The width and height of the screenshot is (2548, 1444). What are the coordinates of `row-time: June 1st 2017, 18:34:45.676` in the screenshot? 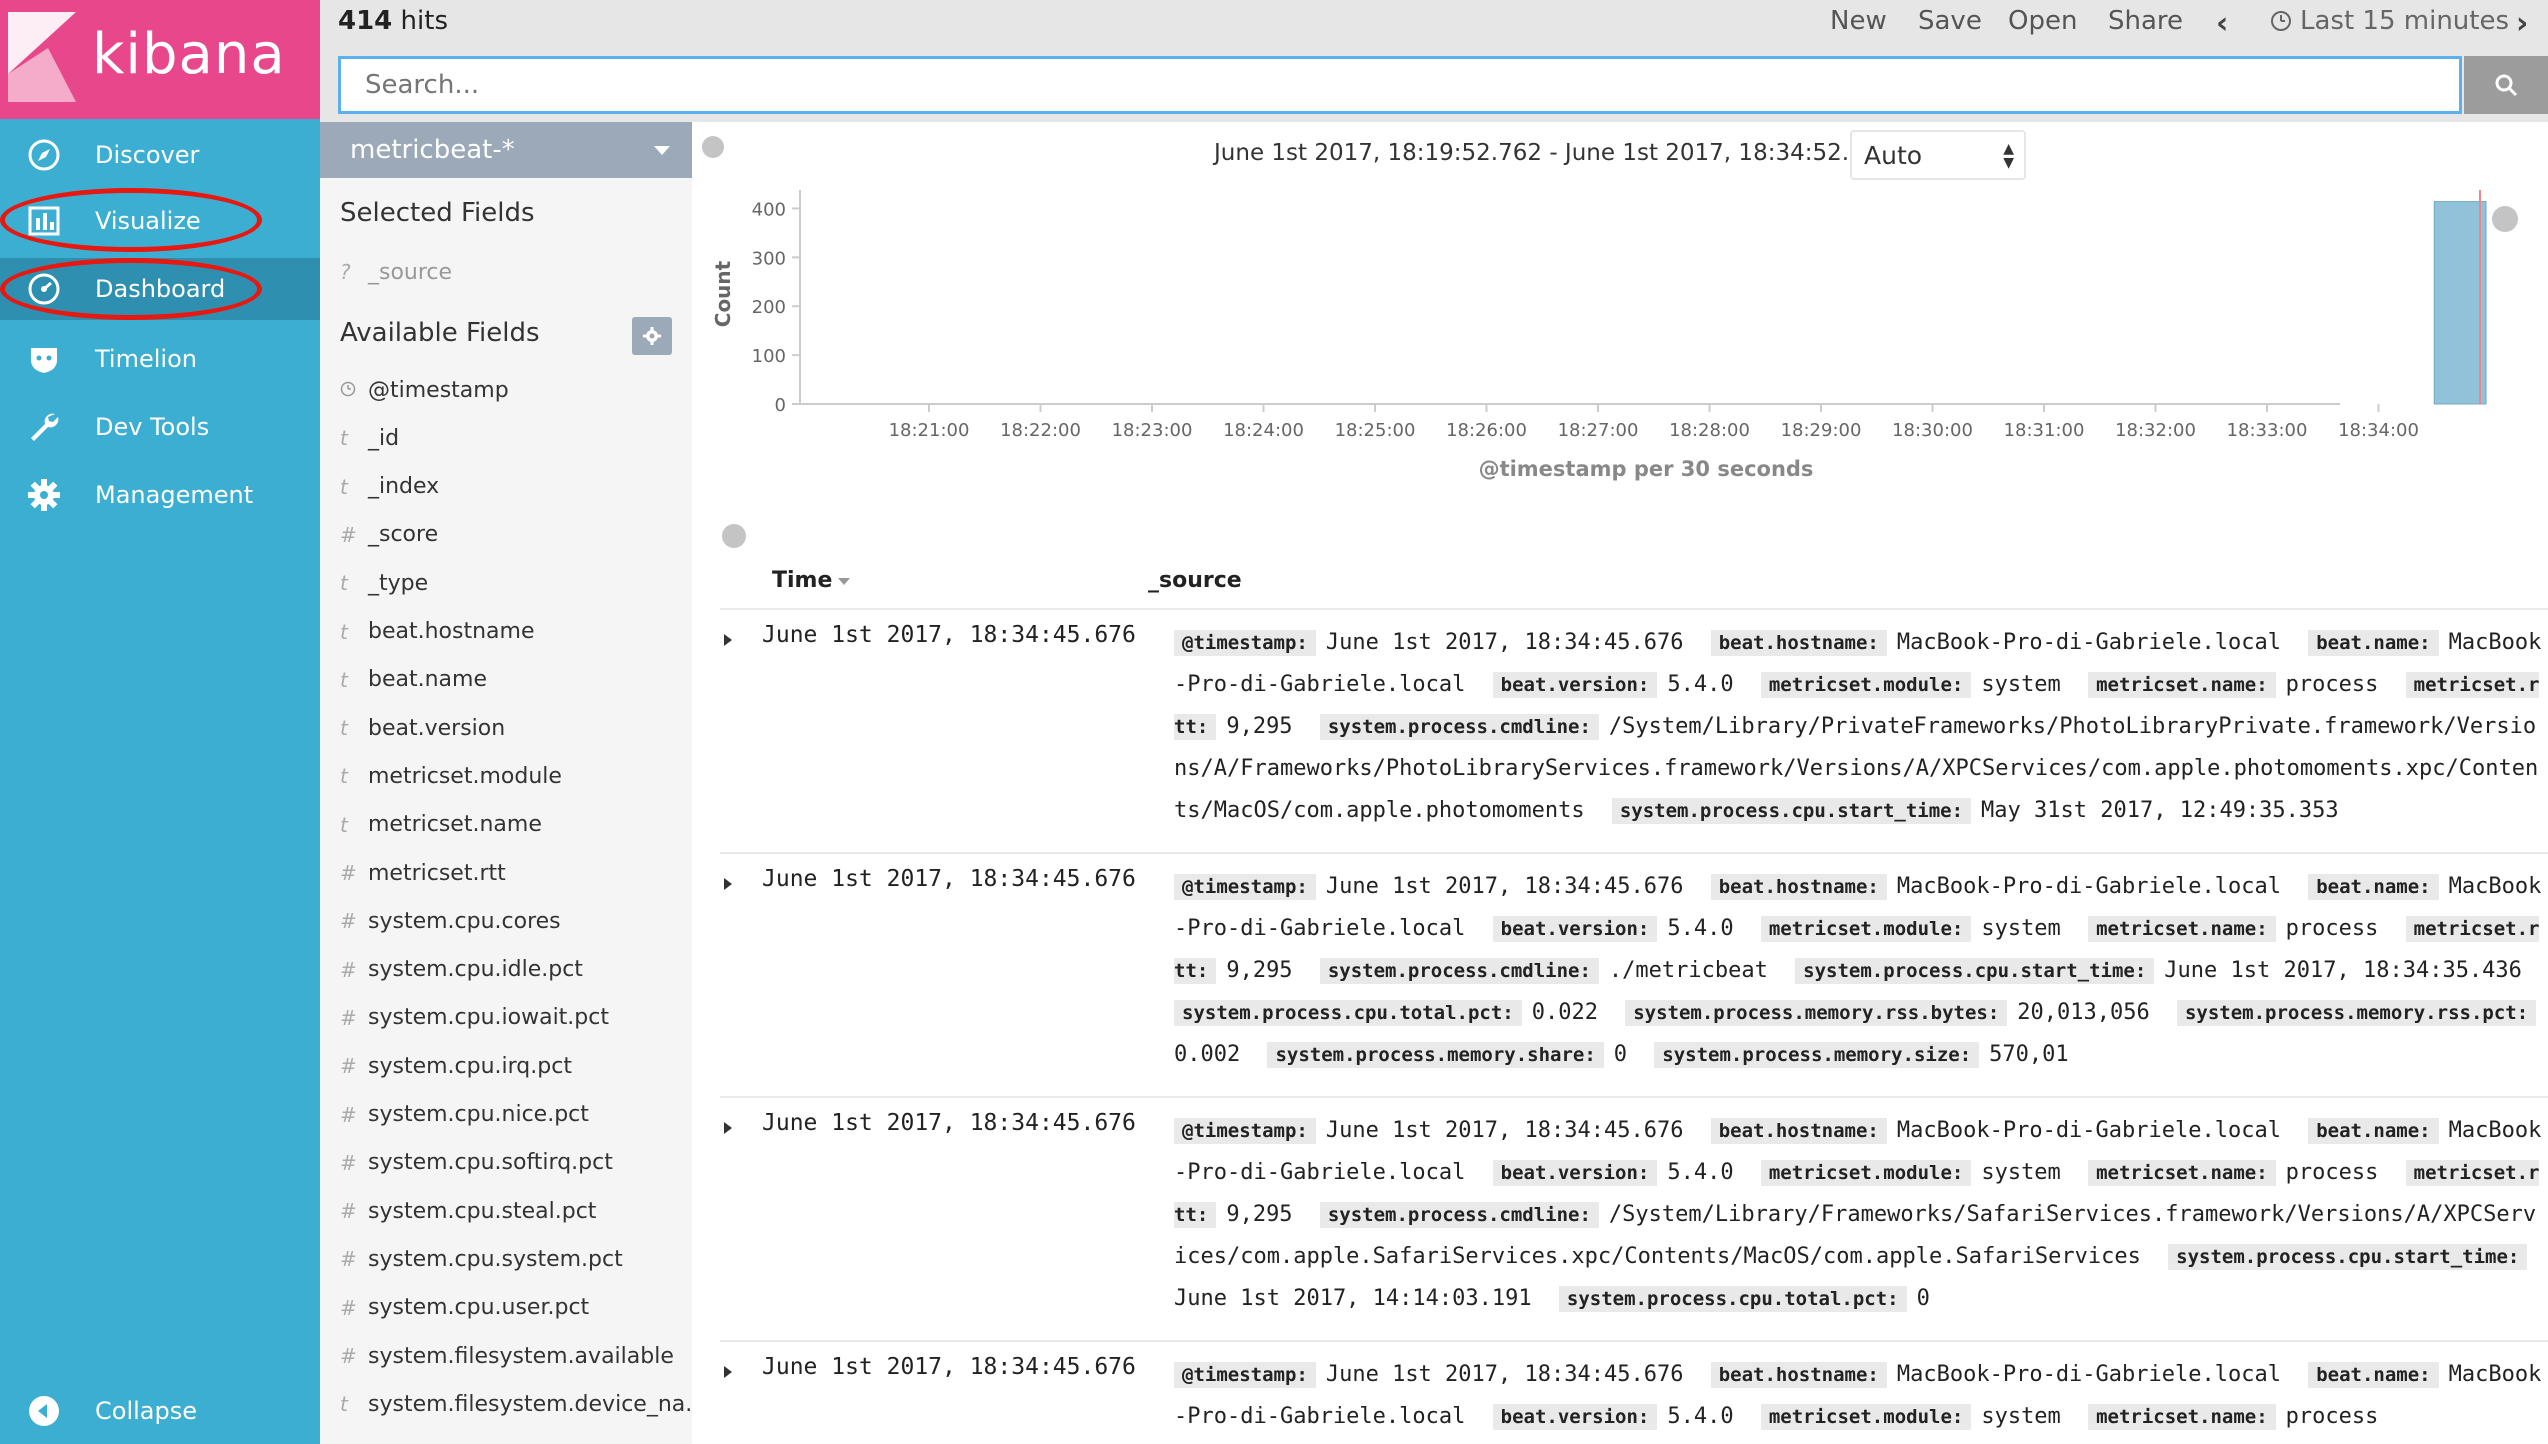 It's located at (949, 879).